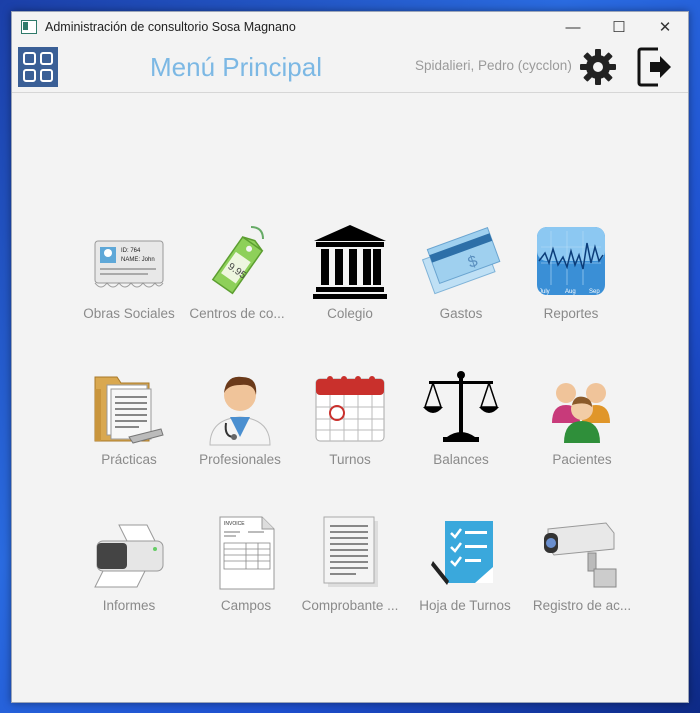 The image size is (700, 713). Describe the element at coordinates (350, 262) in the screenshot. I see `building-icon` at that location.